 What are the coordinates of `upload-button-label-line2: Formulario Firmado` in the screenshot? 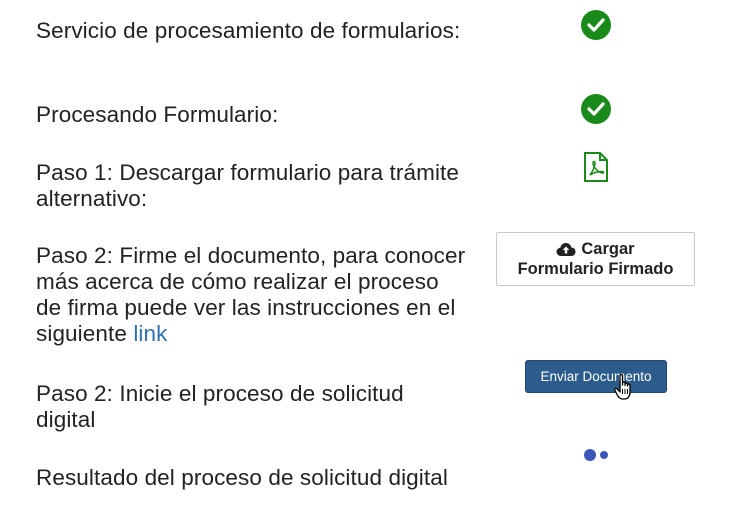 It's located at (595, 269).